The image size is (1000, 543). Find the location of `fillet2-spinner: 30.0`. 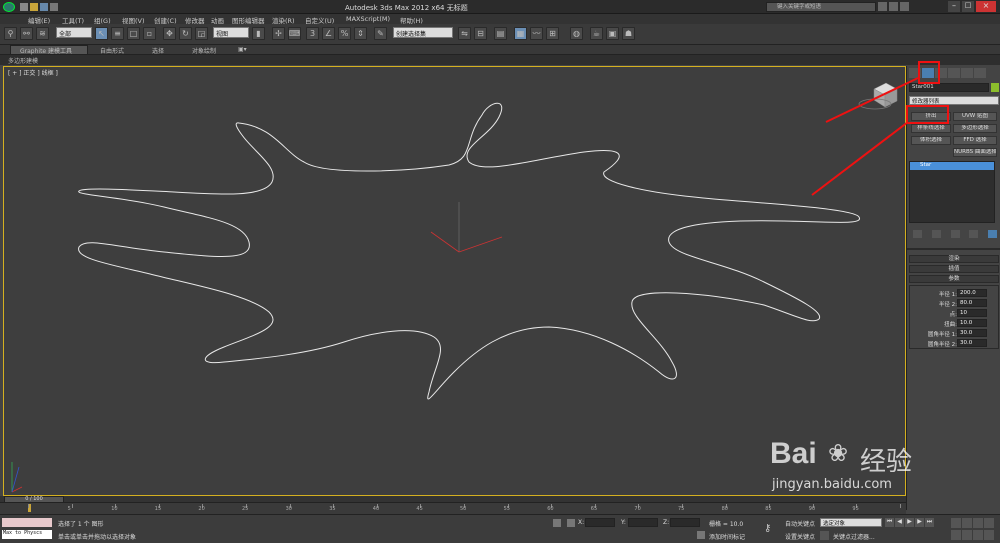

fillet2-spinner: 30.0 is located at coordinates (972, 343).